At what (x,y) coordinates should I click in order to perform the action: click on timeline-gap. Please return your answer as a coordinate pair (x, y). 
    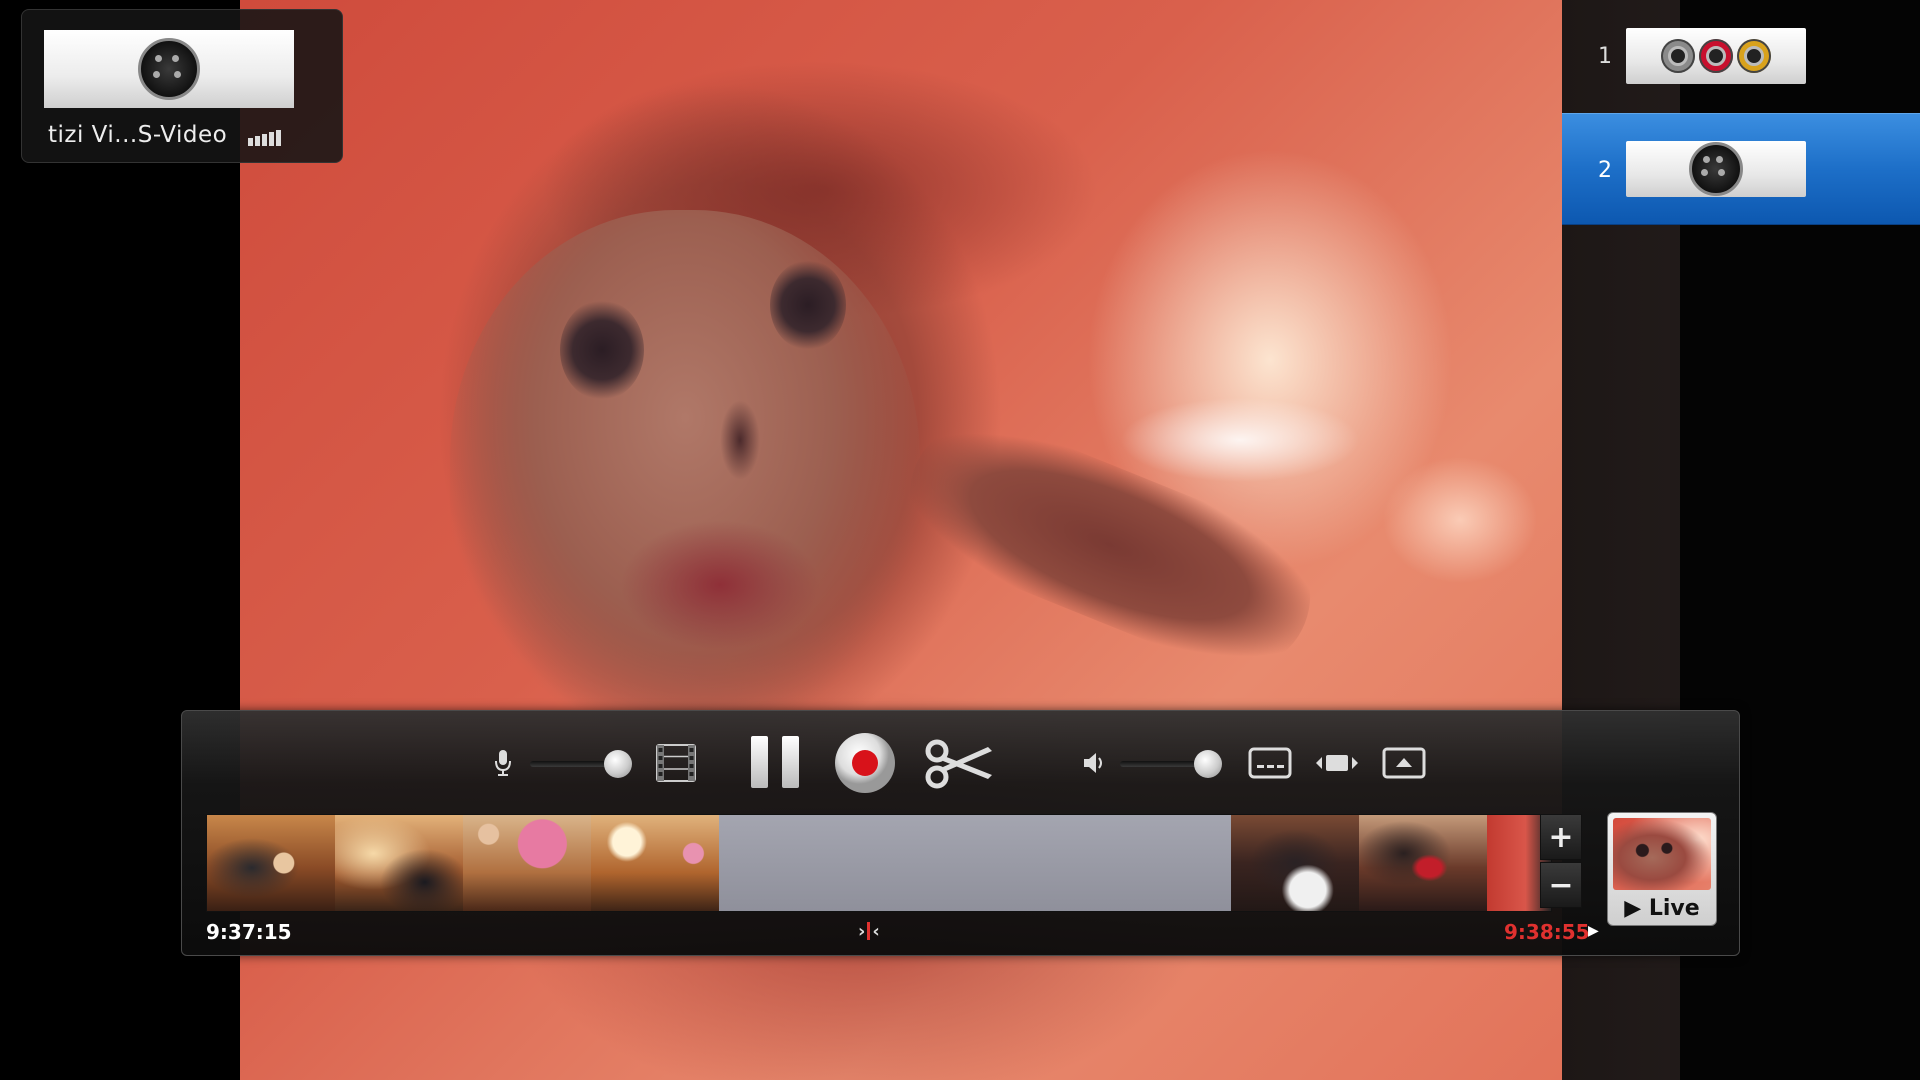
    Looking at the image, I should click on (975, 863).